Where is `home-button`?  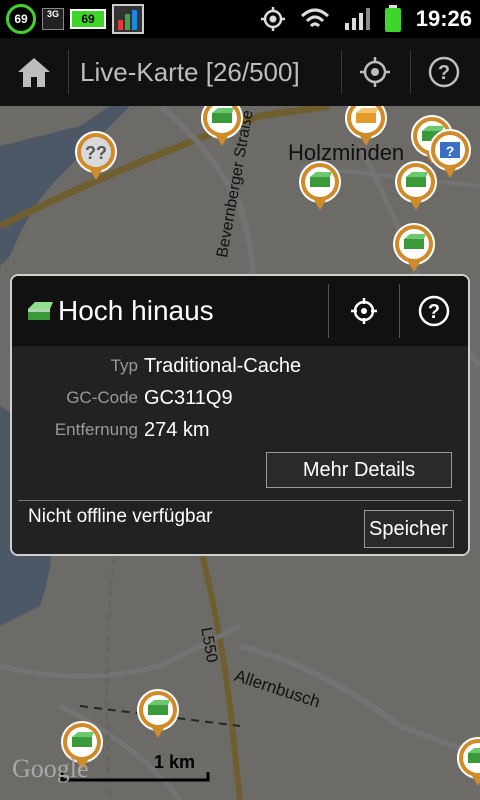
home-button is located at coordinates (34, 72).